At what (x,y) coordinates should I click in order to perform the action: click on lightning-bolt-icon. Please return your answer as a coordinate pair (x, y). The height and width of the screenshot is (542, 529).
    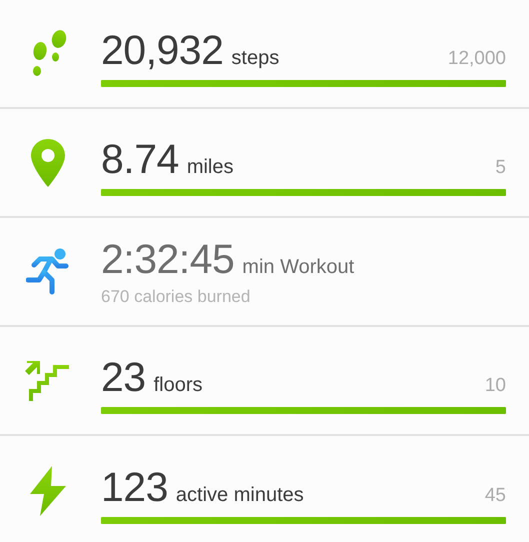
    Looking at the image, I should click on (48, 491).